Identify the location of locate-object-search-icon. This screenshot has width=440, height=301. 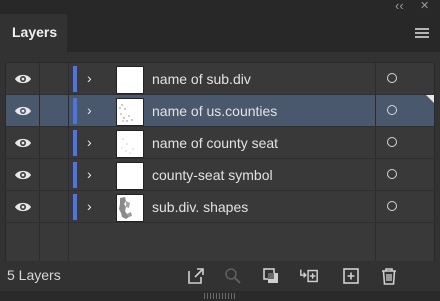
(233, 276).